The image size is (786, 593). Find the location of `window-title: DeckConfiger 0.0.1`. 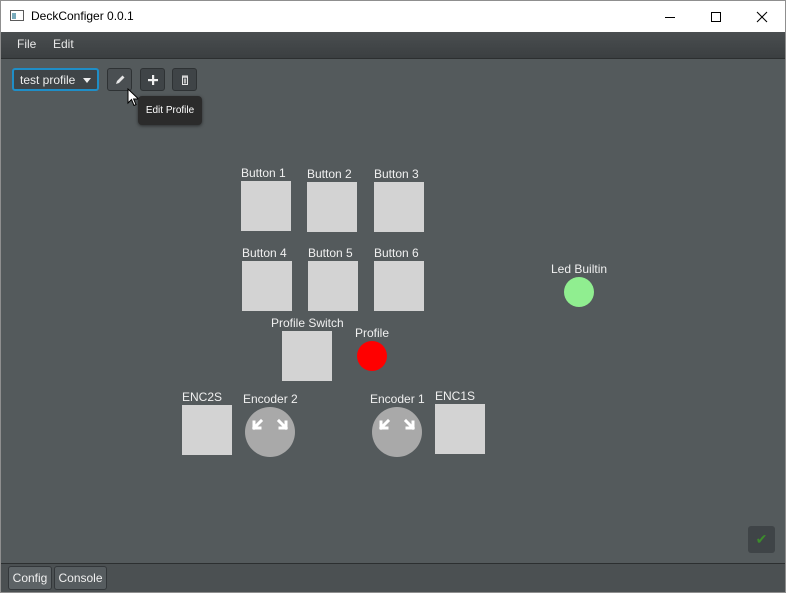

window-title: DeckConfiger 0.0.1 is located at coordinates (82, 16).